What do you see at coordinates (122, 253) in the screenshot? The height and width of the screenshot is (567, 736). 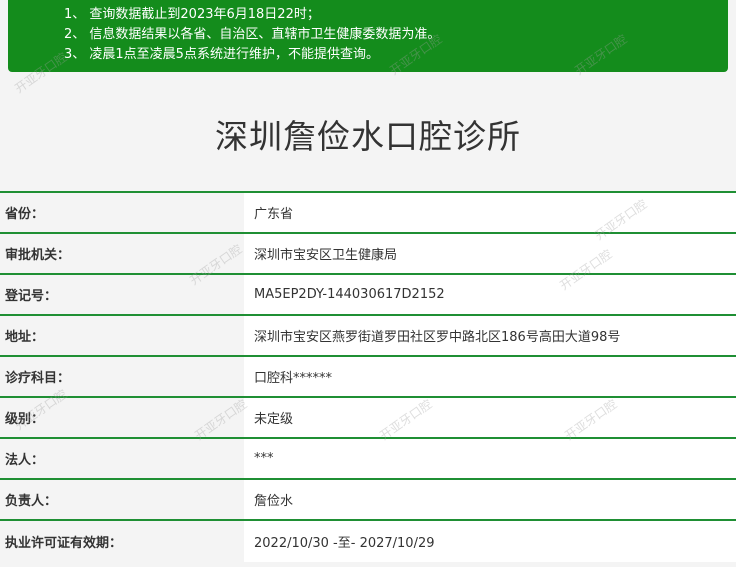 I see `row-label: 审批机关：` at bounding box center [122, 253].